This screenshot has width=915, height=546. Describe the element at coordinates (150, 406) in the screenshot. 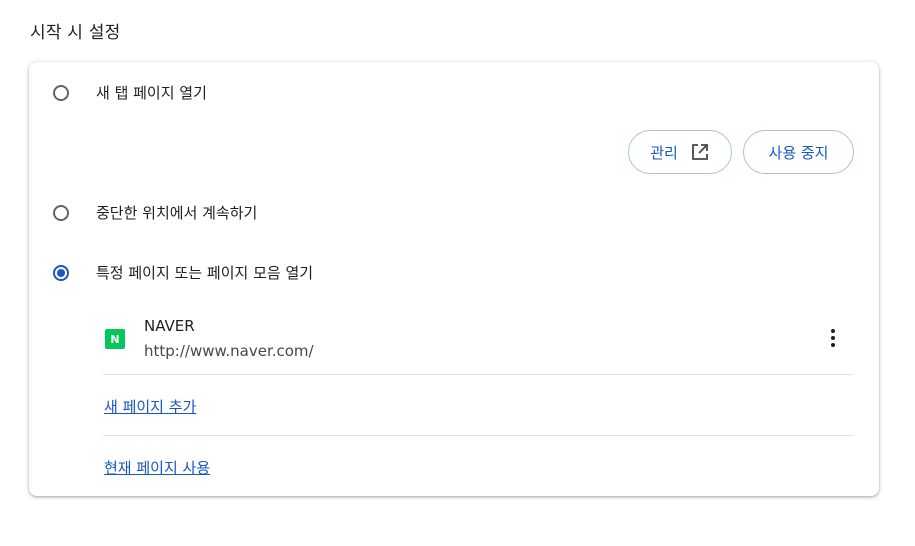

I see `add-new-page-link: 새 페이지 추가` at that location.